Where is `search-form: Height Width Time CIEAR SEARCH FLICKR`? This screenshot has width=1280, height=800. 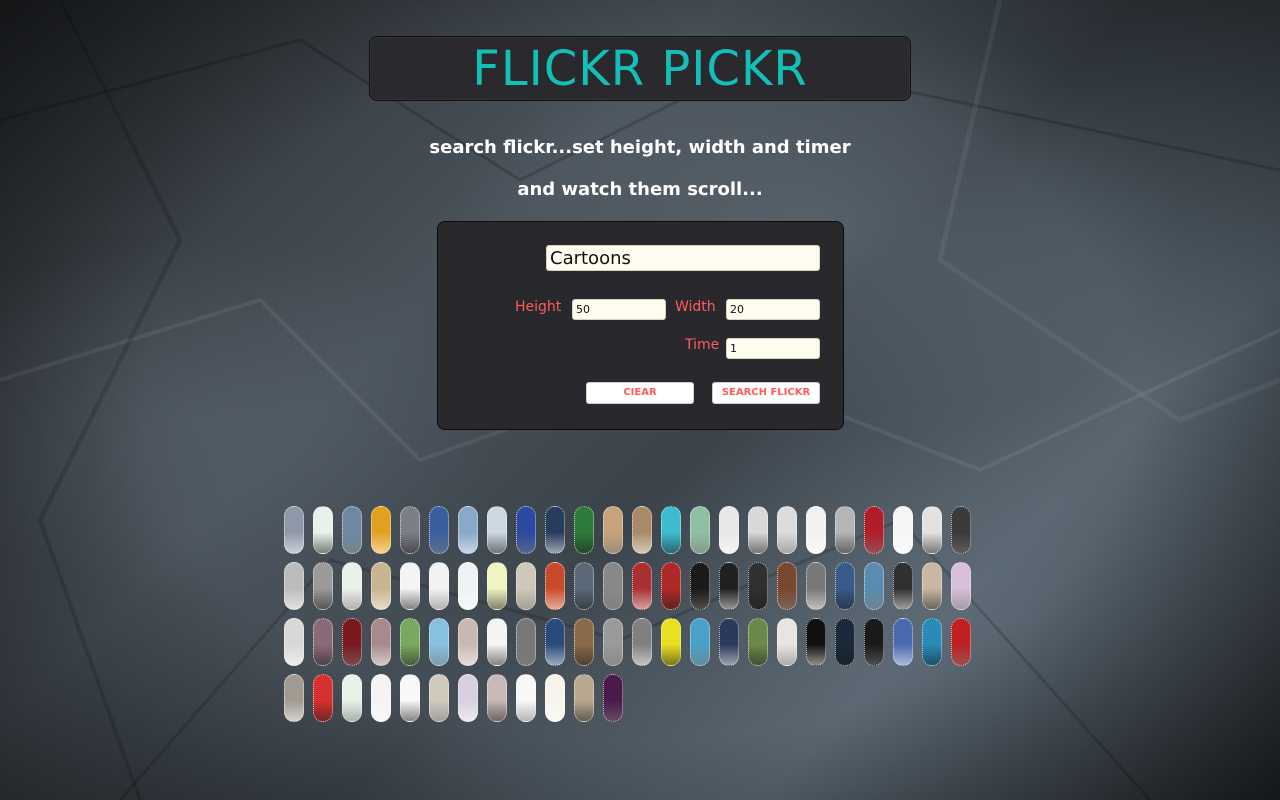 search-form: Height Width Time CIEAR SEARCH FLICKR is located at coordinates (640, 325).